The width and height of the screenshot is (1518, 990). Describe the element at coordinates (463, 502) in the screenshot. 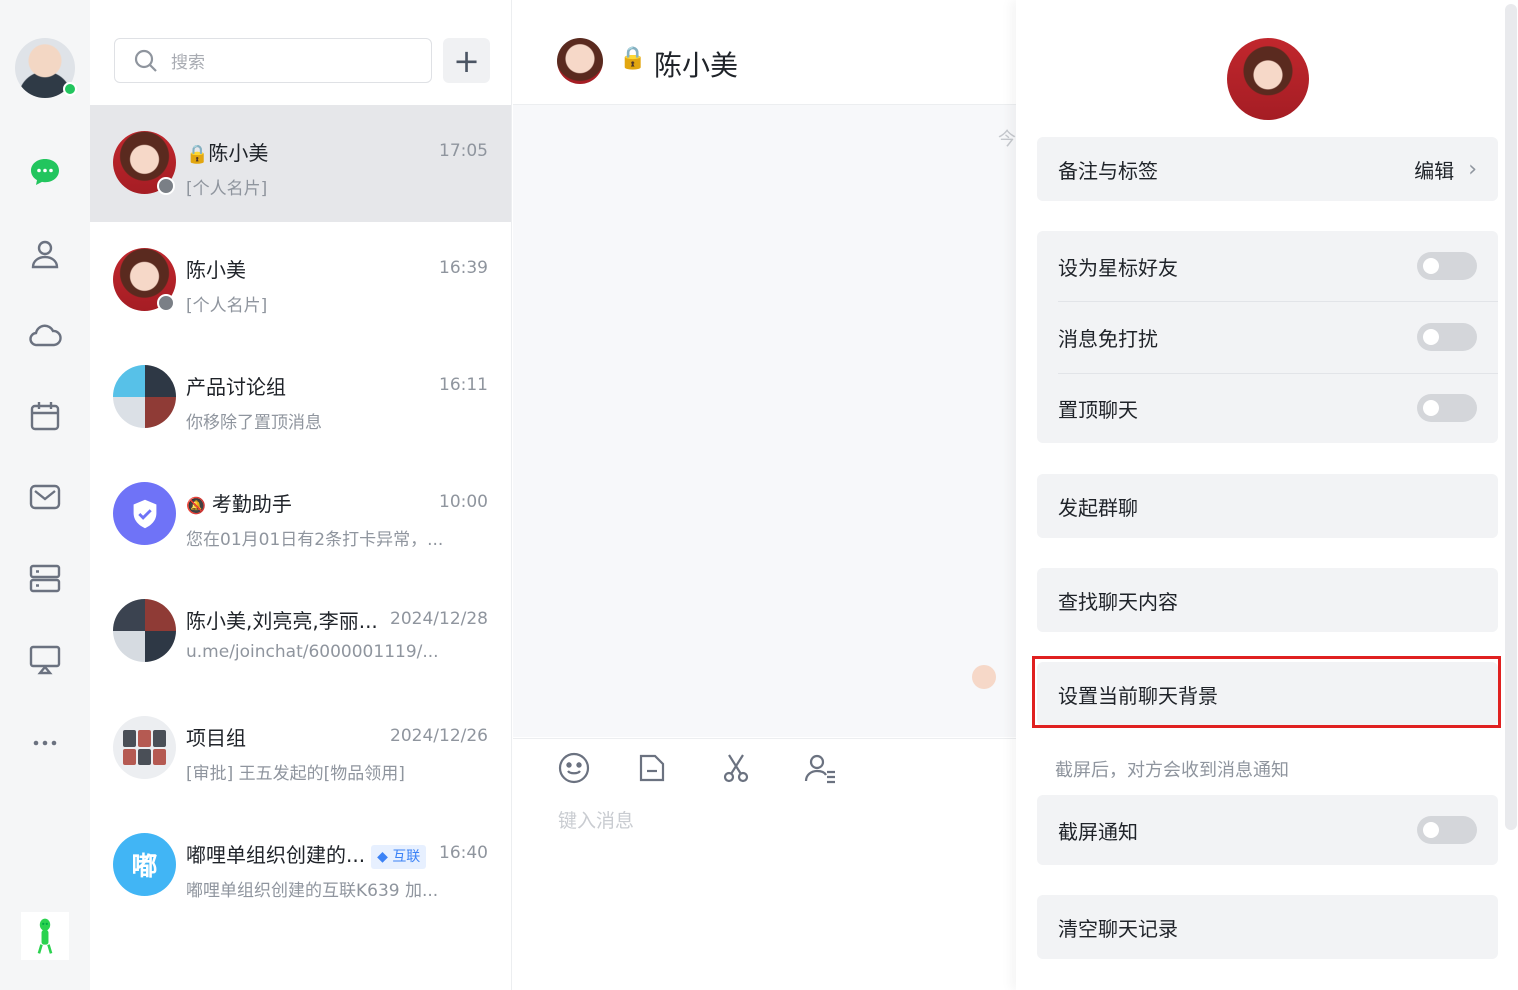

I see `chat-time: 10:00` at that location.